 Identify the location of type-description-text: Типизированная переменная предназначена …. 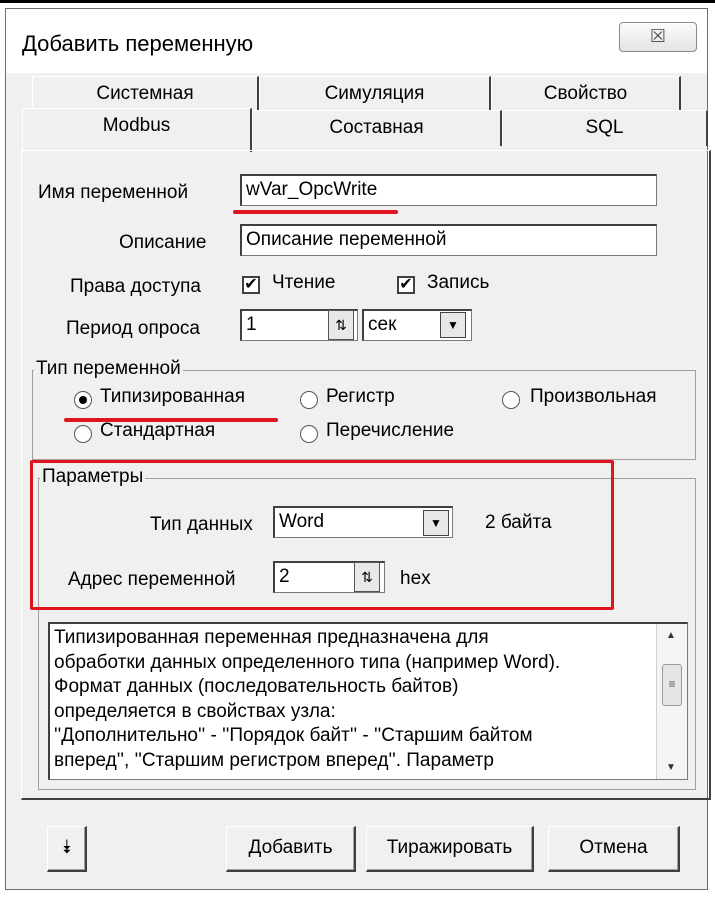
(354, 699).